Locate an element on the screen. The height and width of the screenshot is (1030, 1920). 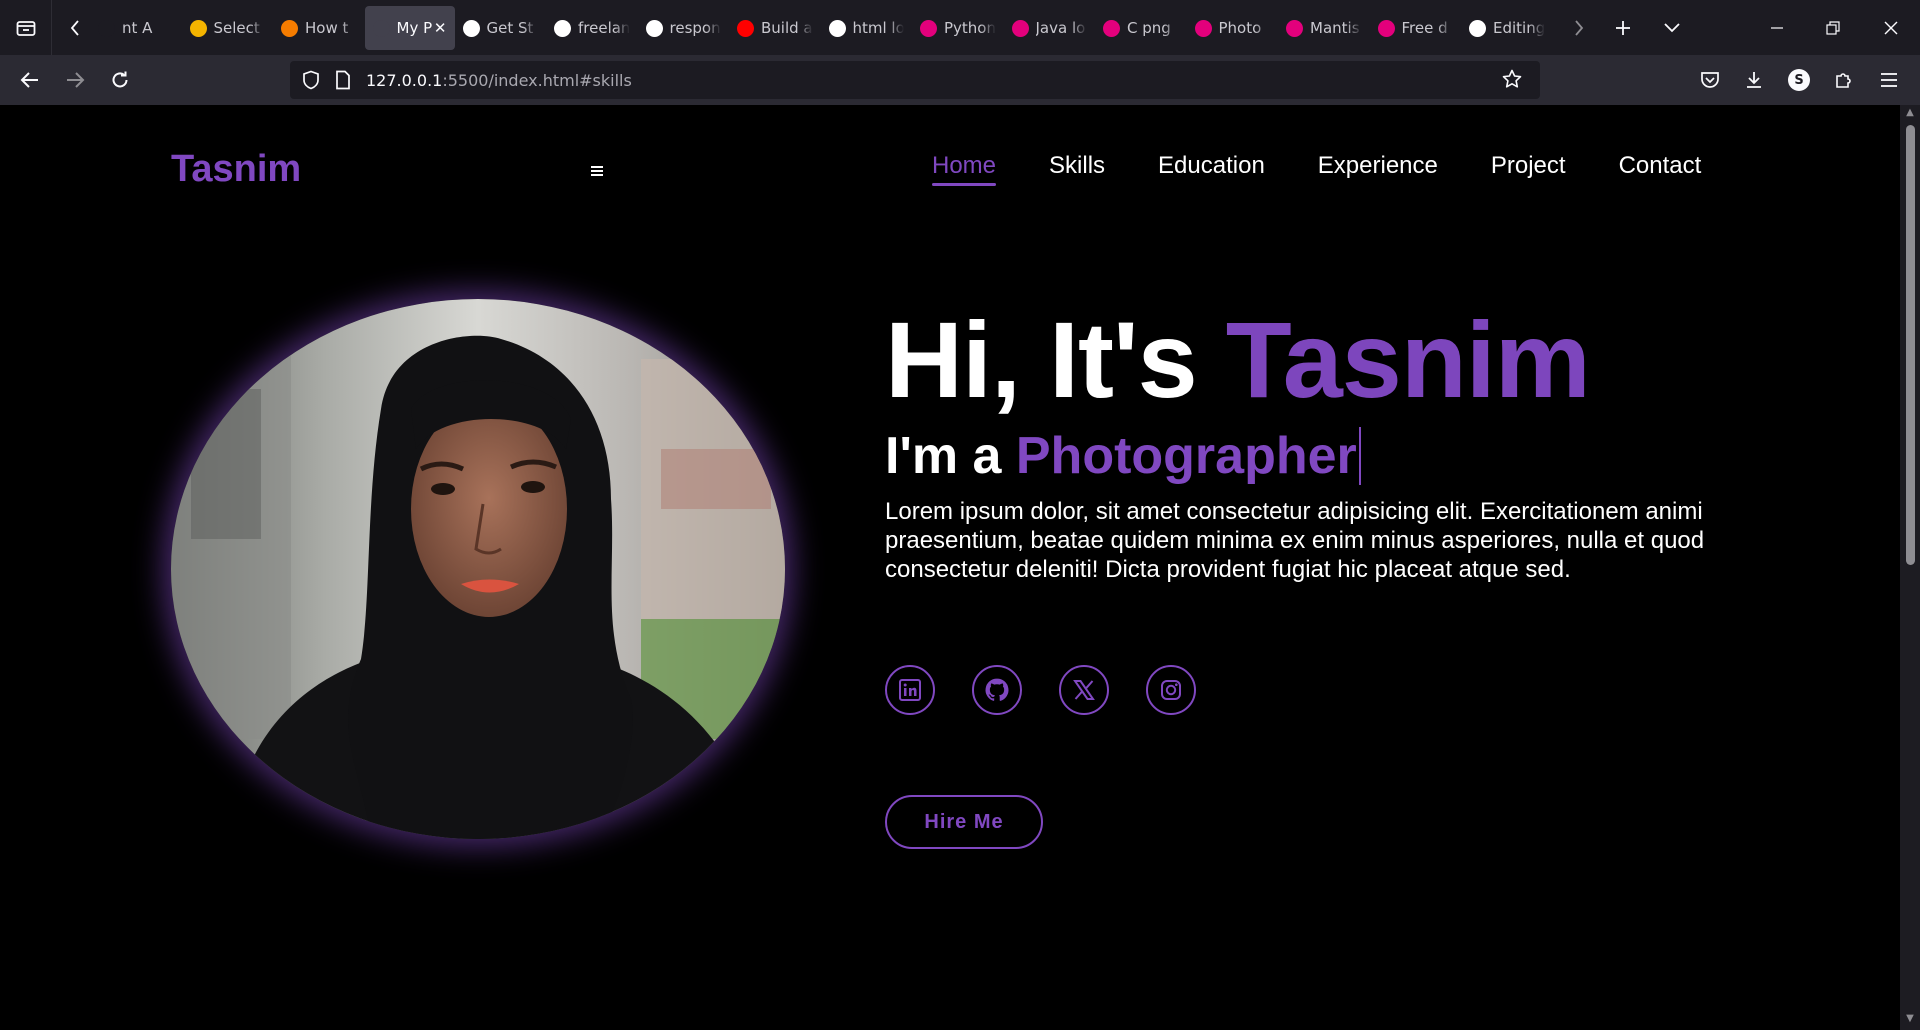
typed-role: Photographer is located at coordinates (1188, 456).